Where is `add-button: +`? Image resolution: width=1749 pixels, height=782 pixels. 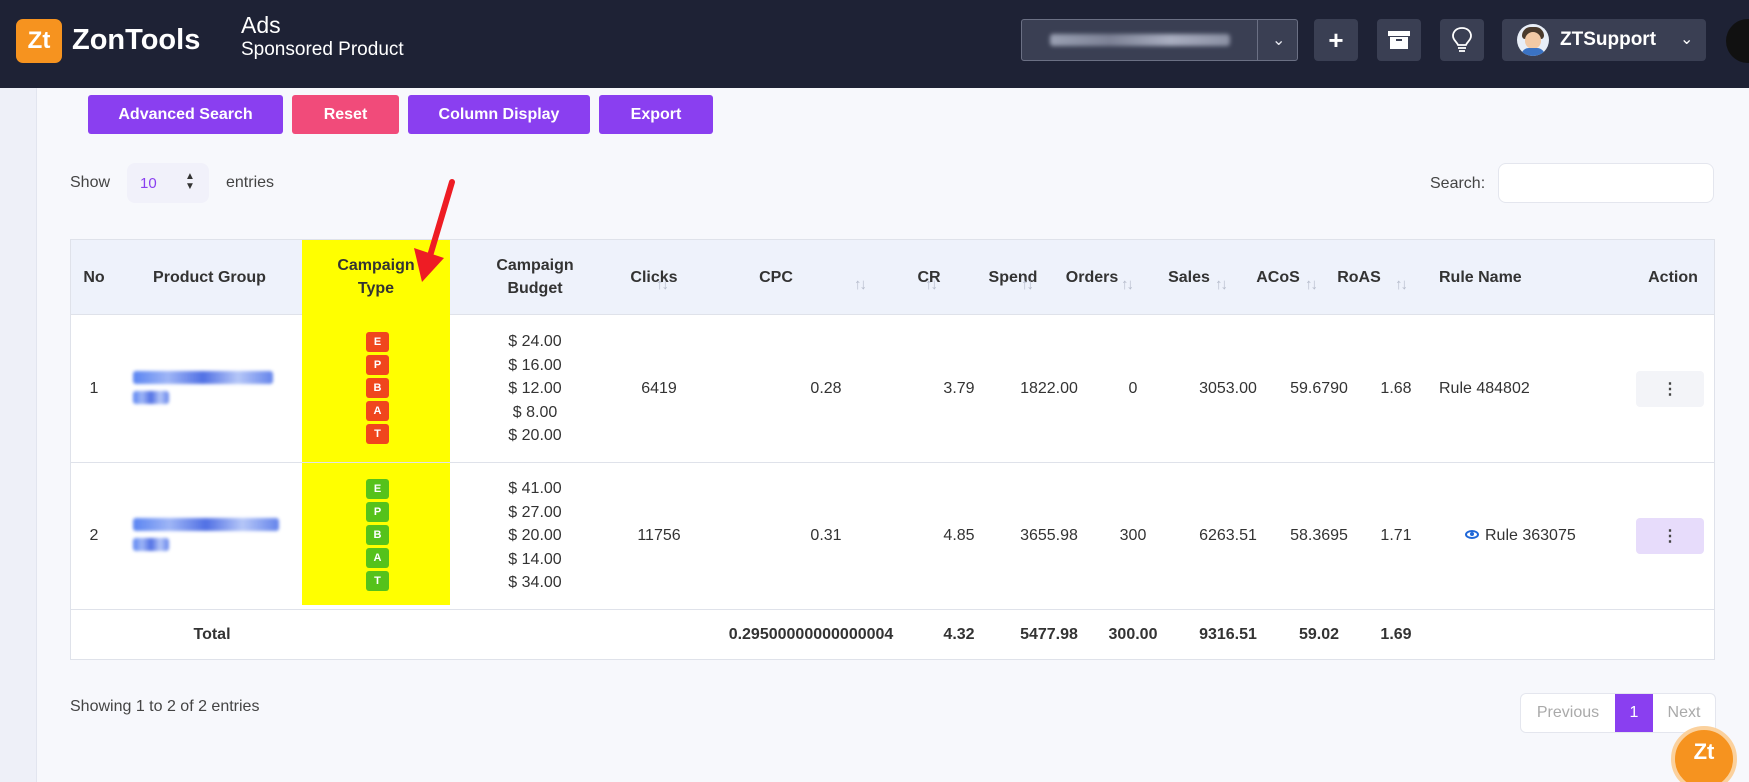
add-button: + is located at coordinates (1336, 40).